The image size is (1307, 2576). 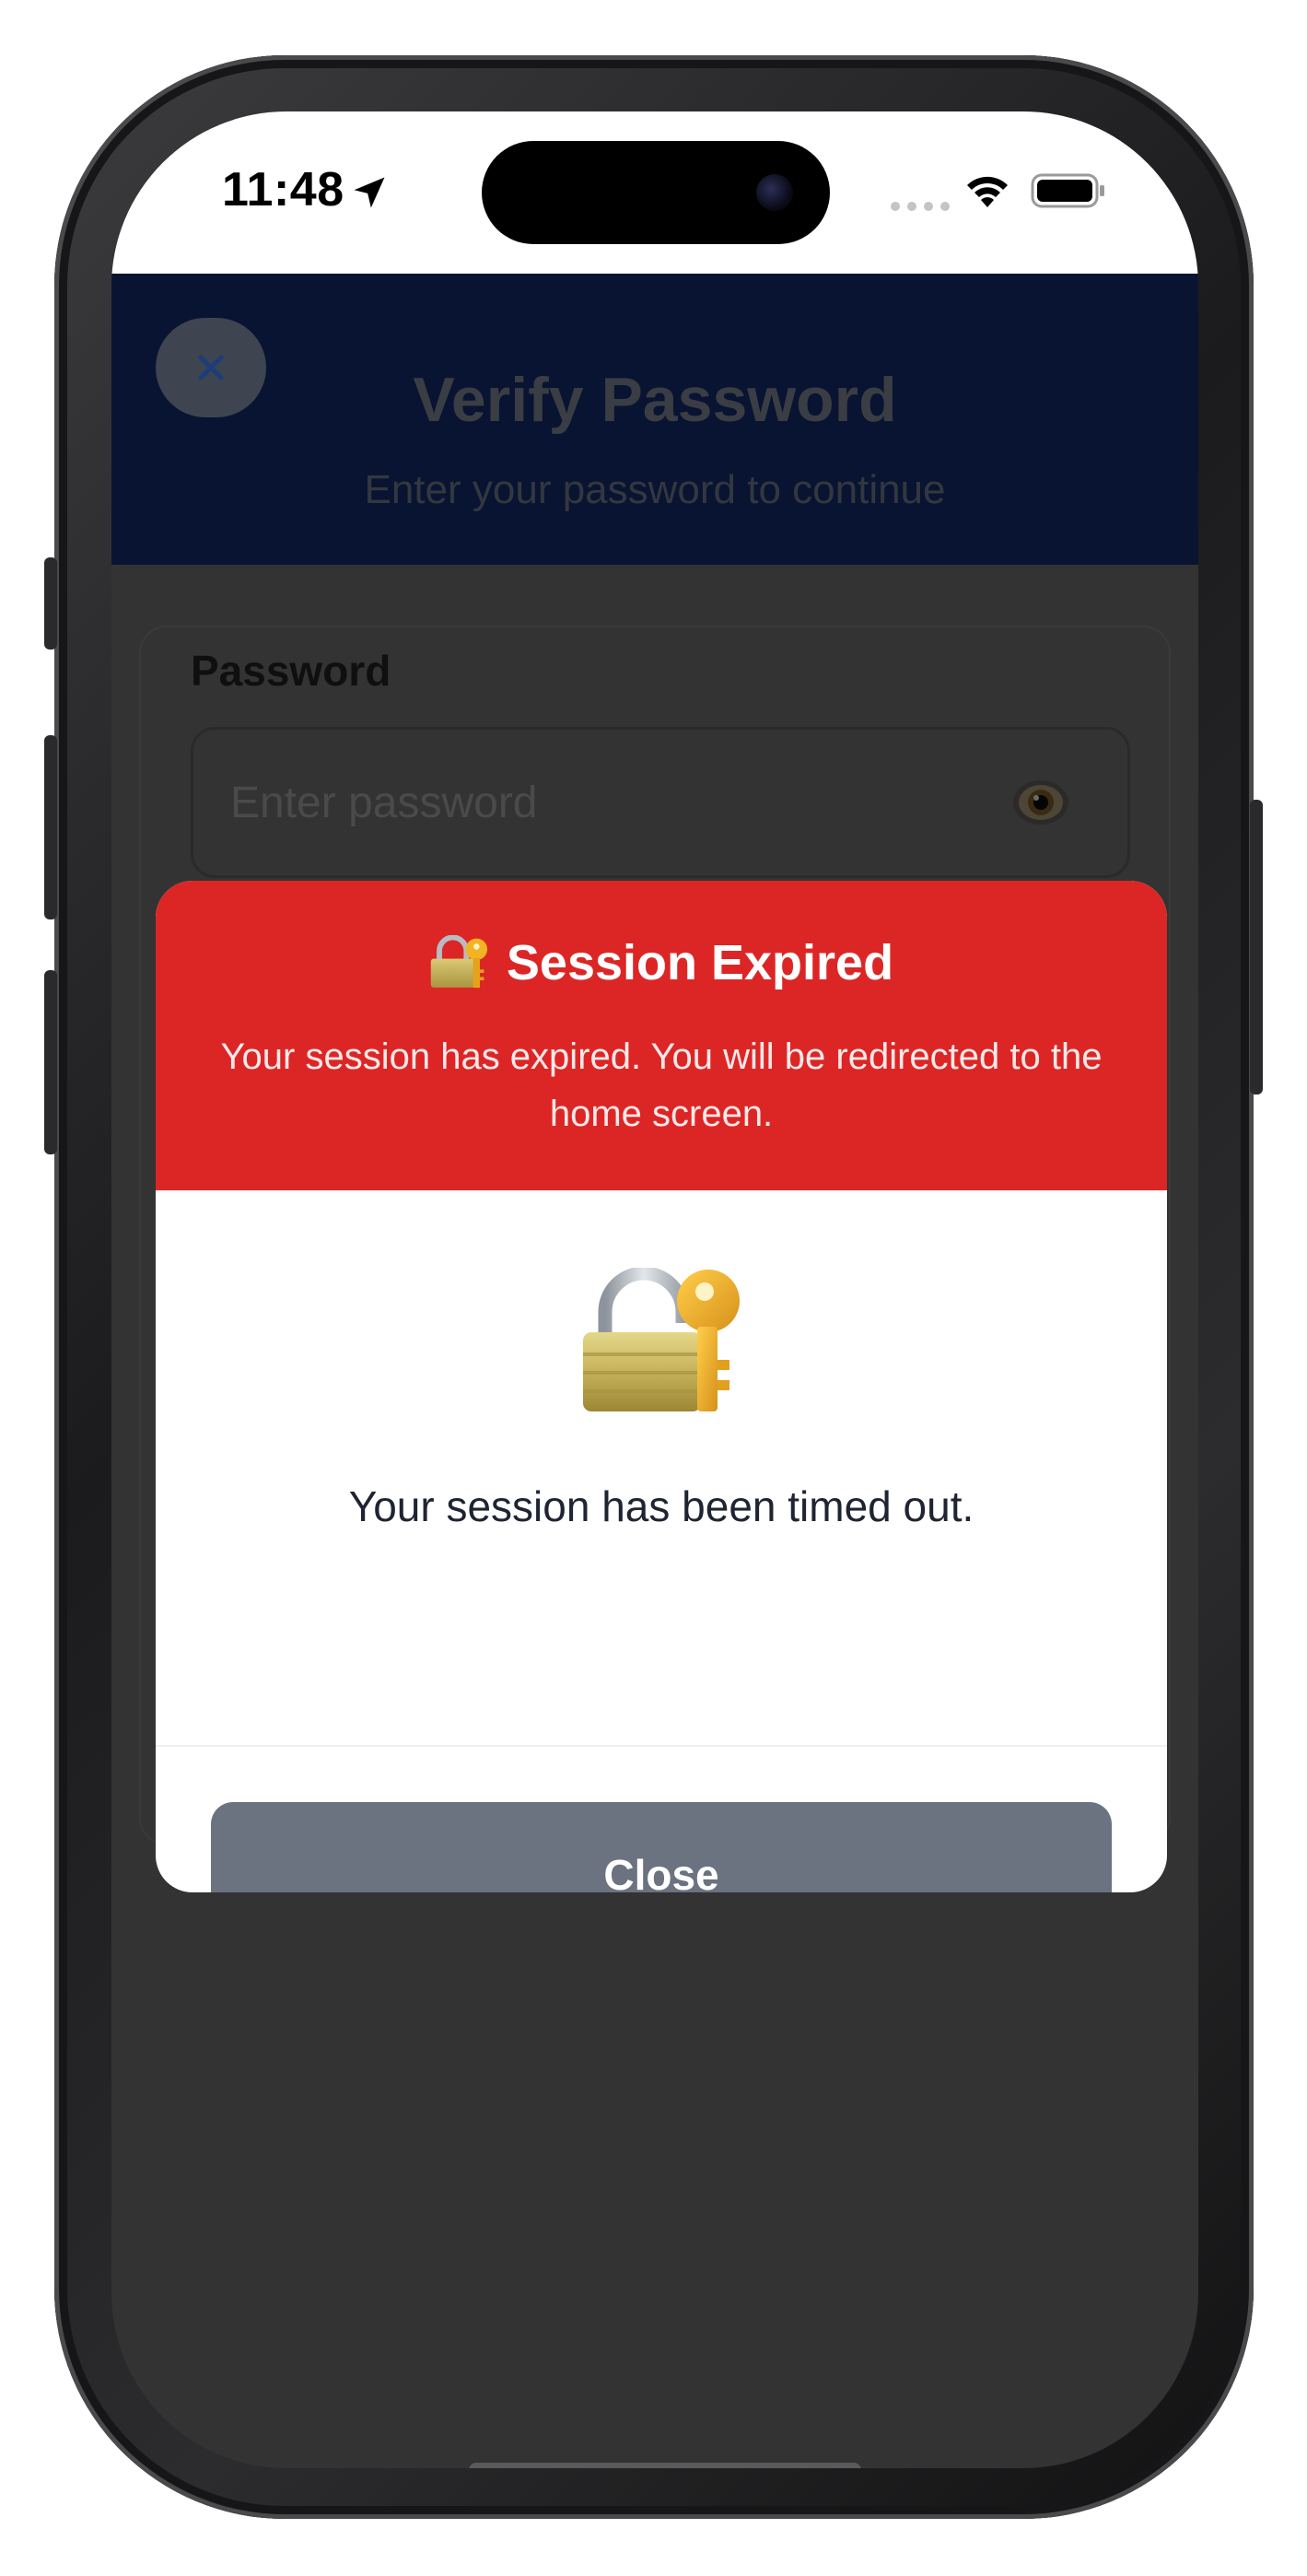 I want to click on action-button, so click(x=51, y=603).